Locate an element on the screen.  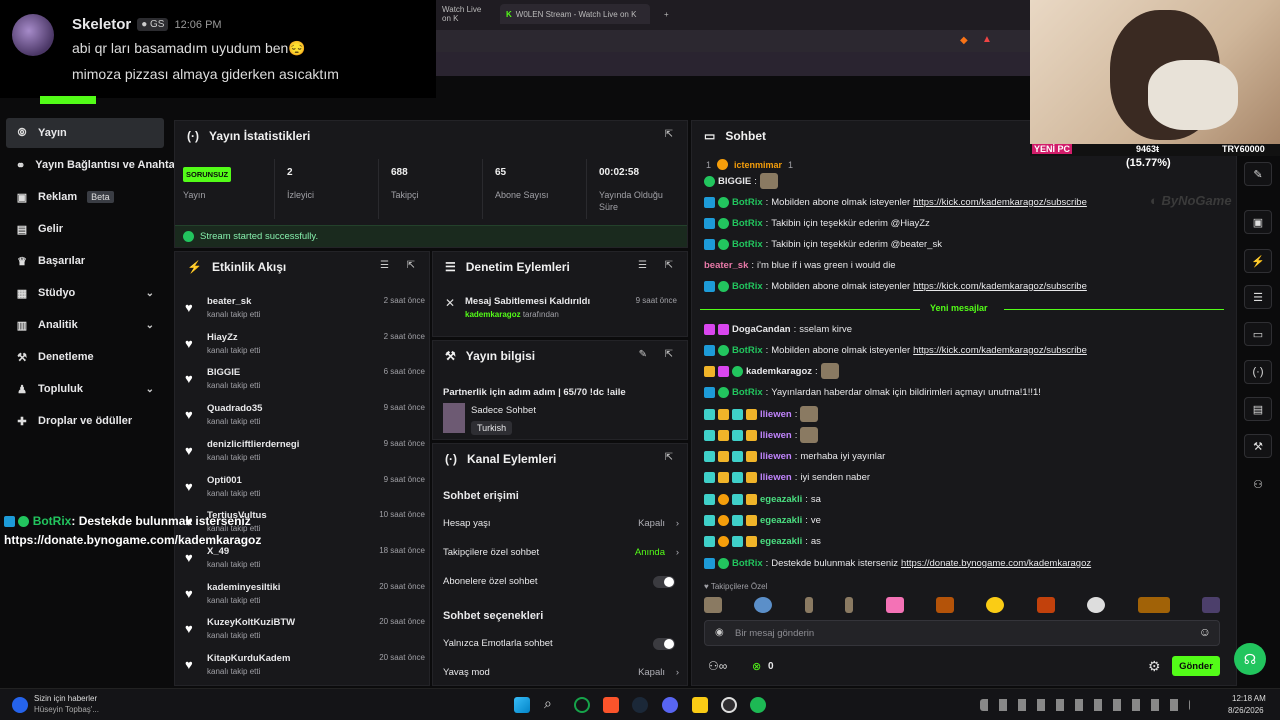
sidebar-item-analitik: ▥ Analitik ⌄ is located at coordinates (85, 325).